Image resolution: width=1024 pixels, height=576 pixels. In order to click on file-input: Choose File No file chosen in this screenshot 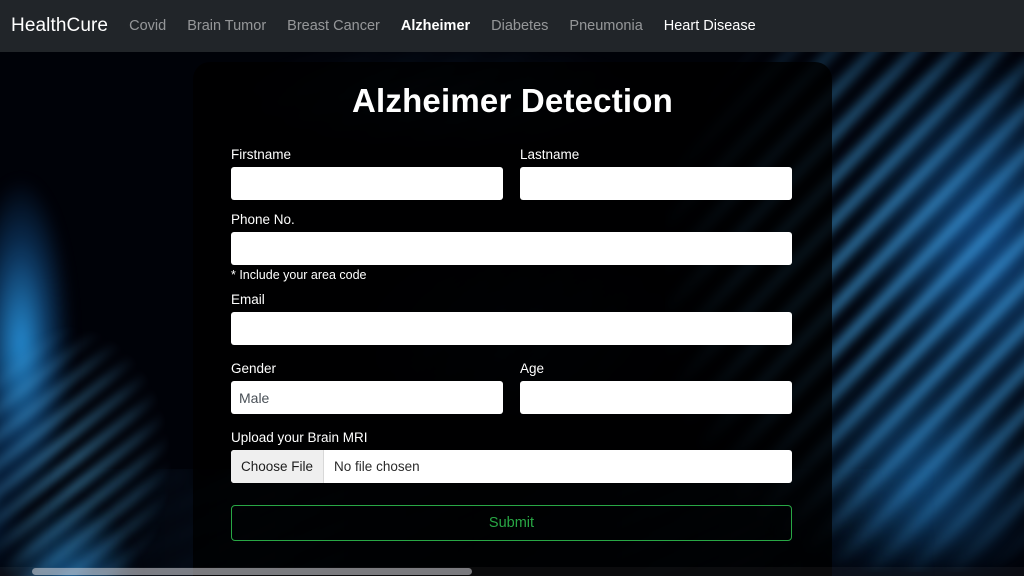, I will do `click(511, 466)`.